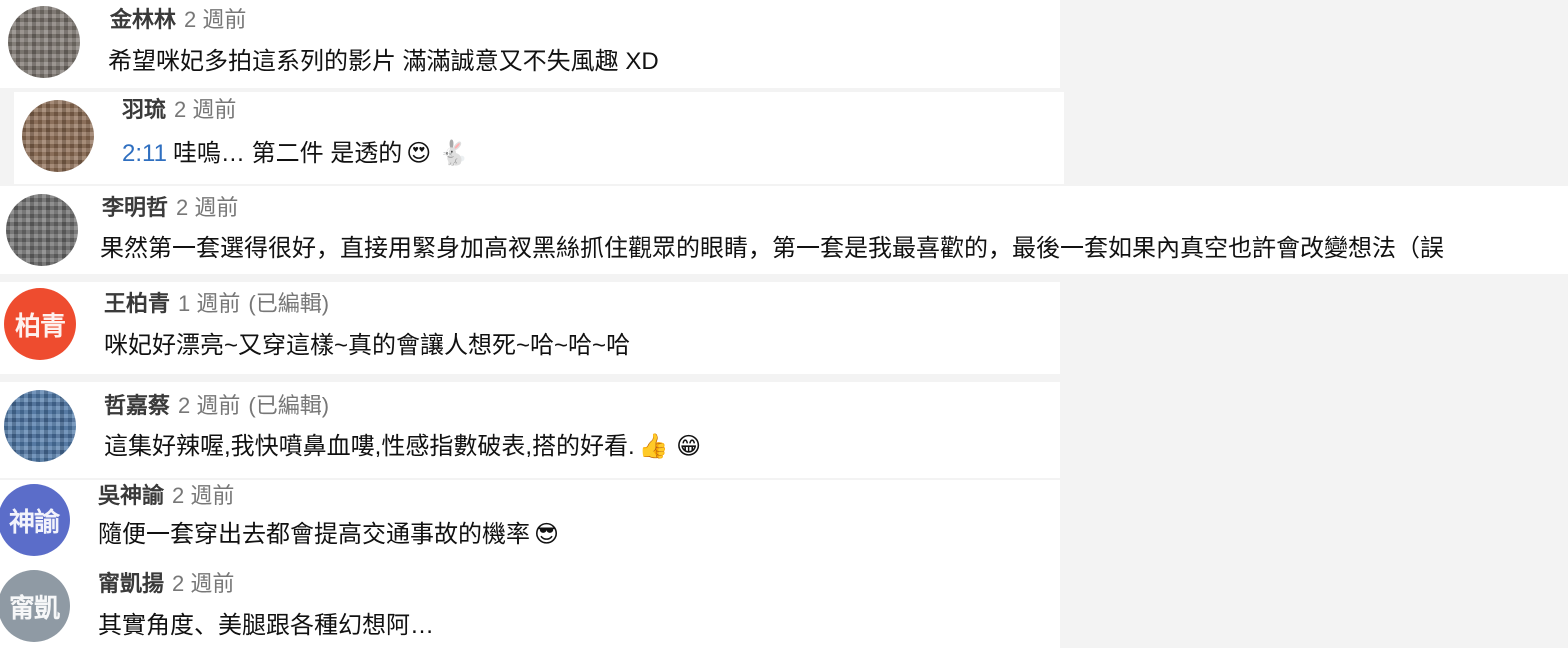 This screenshot has width=1568, height=648. What do you see at coordinates (287, 153) in the screenshot?
I see `comment-body: 哇嗚… 第二件 是透的` at bounding box center [287, 153].